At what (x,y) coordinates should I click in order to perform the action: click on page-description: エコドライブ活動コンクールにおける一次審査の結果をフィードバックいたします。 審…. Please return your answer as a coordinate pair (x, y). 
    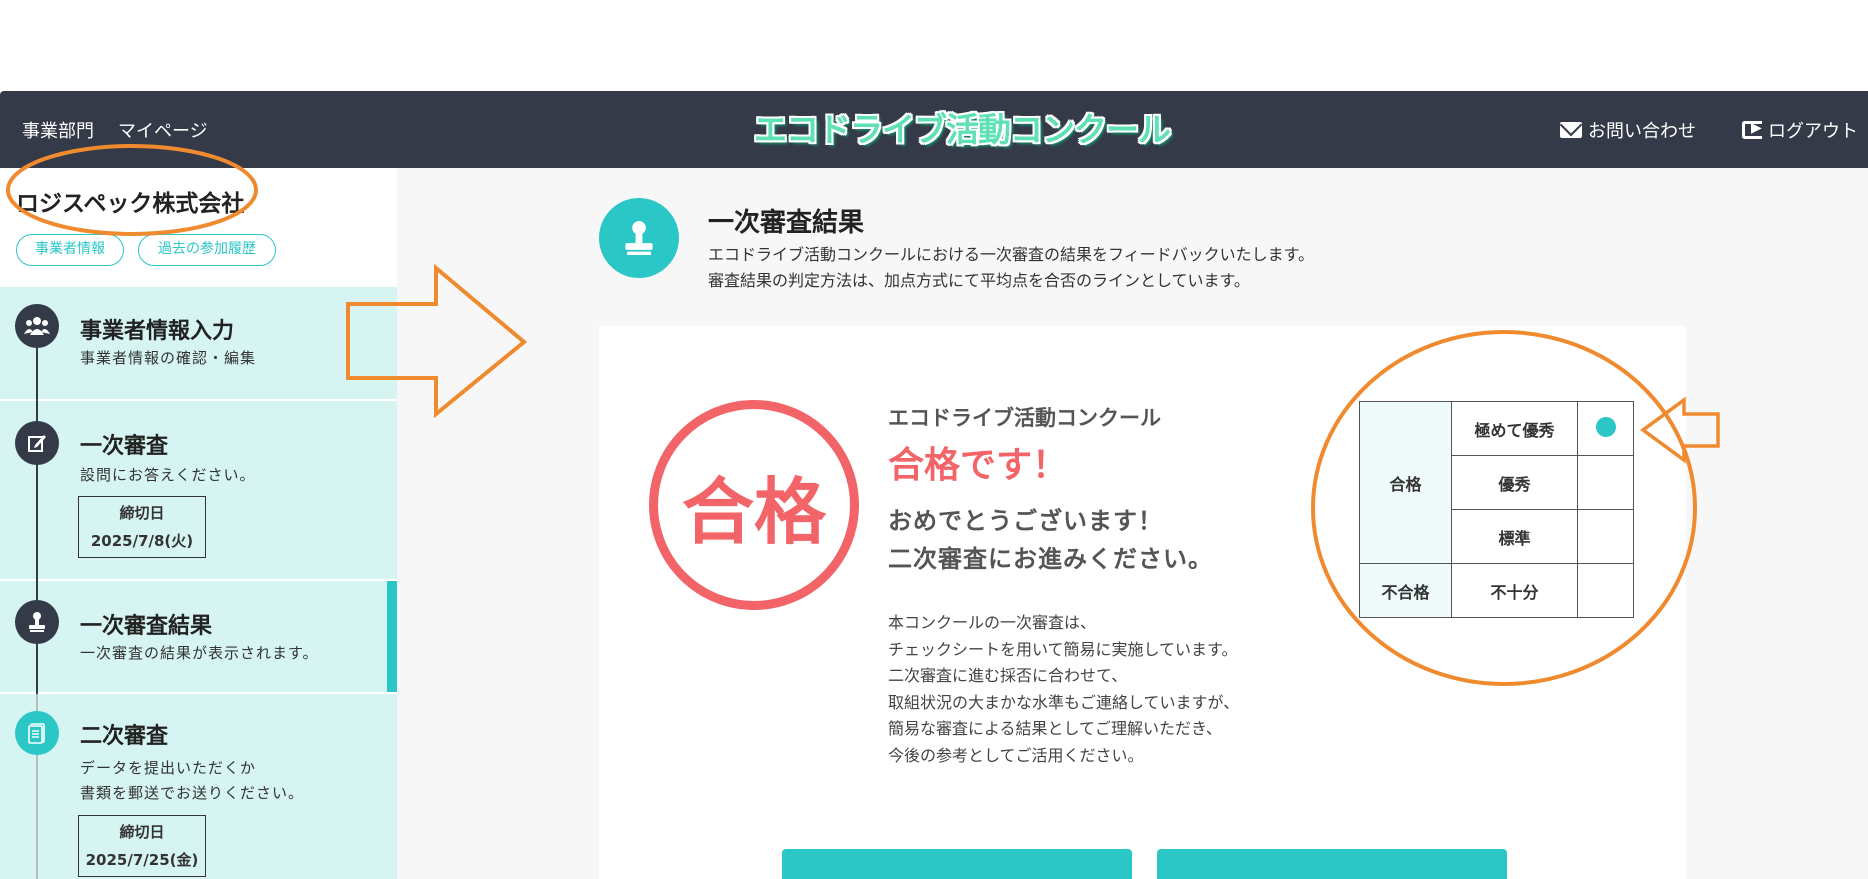
    Looking at the image, I should click on (1011, 268).